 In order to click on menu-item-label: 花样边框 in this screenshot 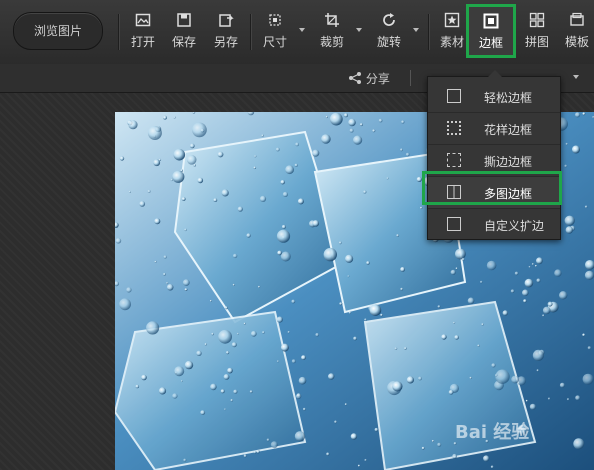, I will do `click(508, 130)`.